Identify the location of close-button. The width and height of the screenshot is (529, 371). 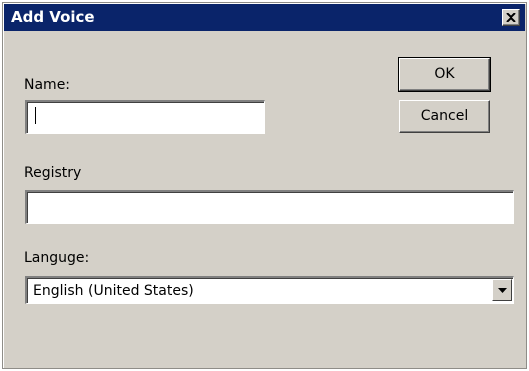
(511, 17).